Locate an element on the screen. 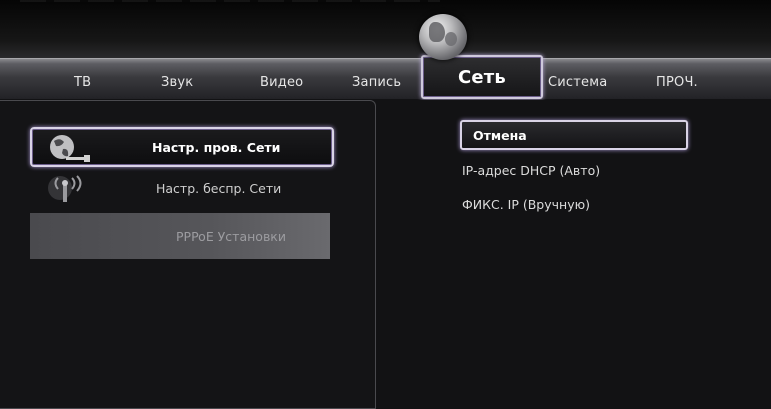 This screenshot has width=771, height=409. tab-network: Сеть is located at coordinates (482, 77).